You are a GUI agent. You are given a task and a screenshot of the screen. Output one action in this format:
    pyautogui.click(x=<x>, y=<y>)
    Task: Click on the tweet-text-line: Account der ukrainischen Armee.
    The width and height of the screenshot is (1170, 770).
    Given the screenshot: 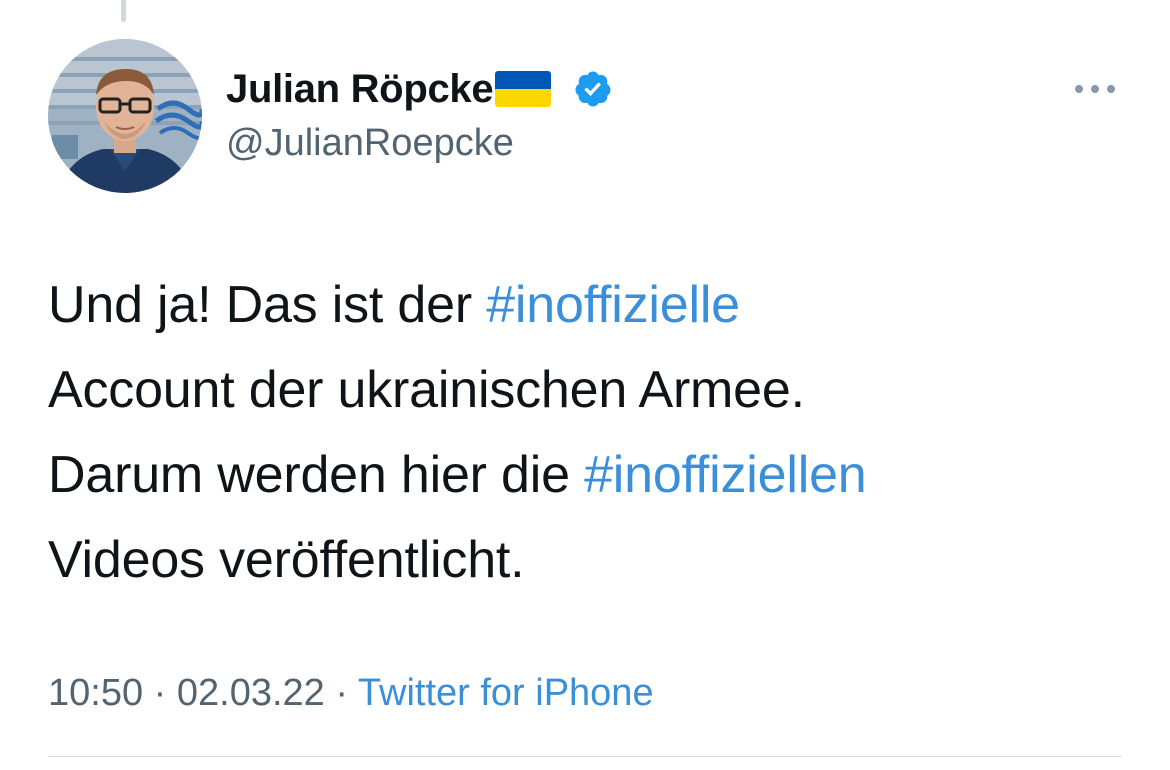 What is the action you would take?
    pyautogui.click(x=588, y=390)
    